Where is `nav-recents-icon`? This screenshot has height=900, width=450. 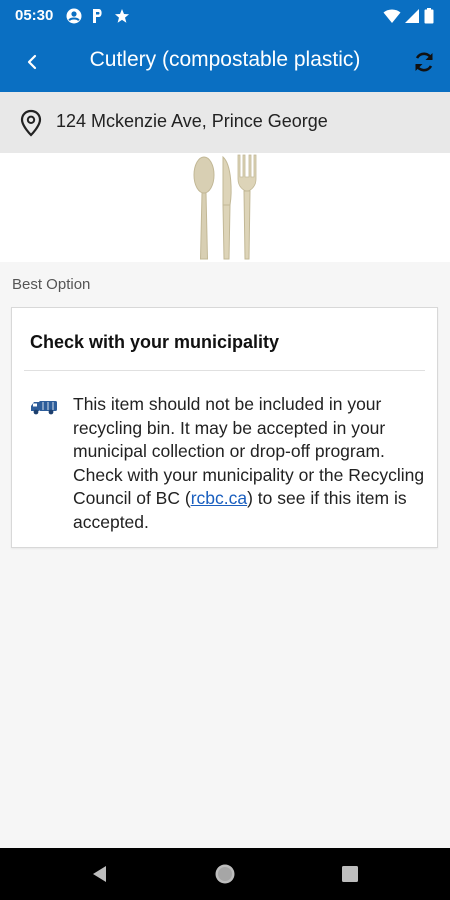
nav-recents-icon is located at coordinates (350, 874).